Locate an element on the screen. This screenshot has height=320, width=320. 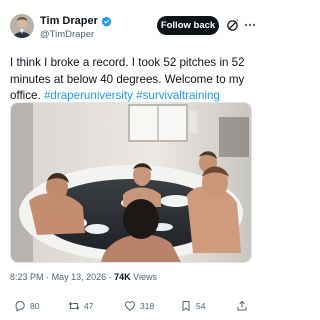
tweet-time: 8:23 PM is located at coordinates (27, 277).